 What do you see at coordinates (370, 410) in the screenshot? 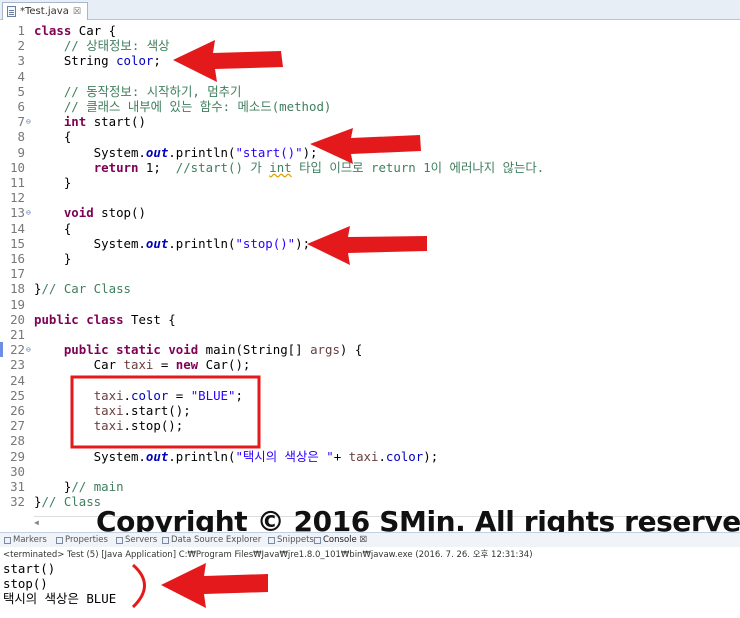
I see `code-line: 26 taxi.start();` at bounding box center [370, 410].